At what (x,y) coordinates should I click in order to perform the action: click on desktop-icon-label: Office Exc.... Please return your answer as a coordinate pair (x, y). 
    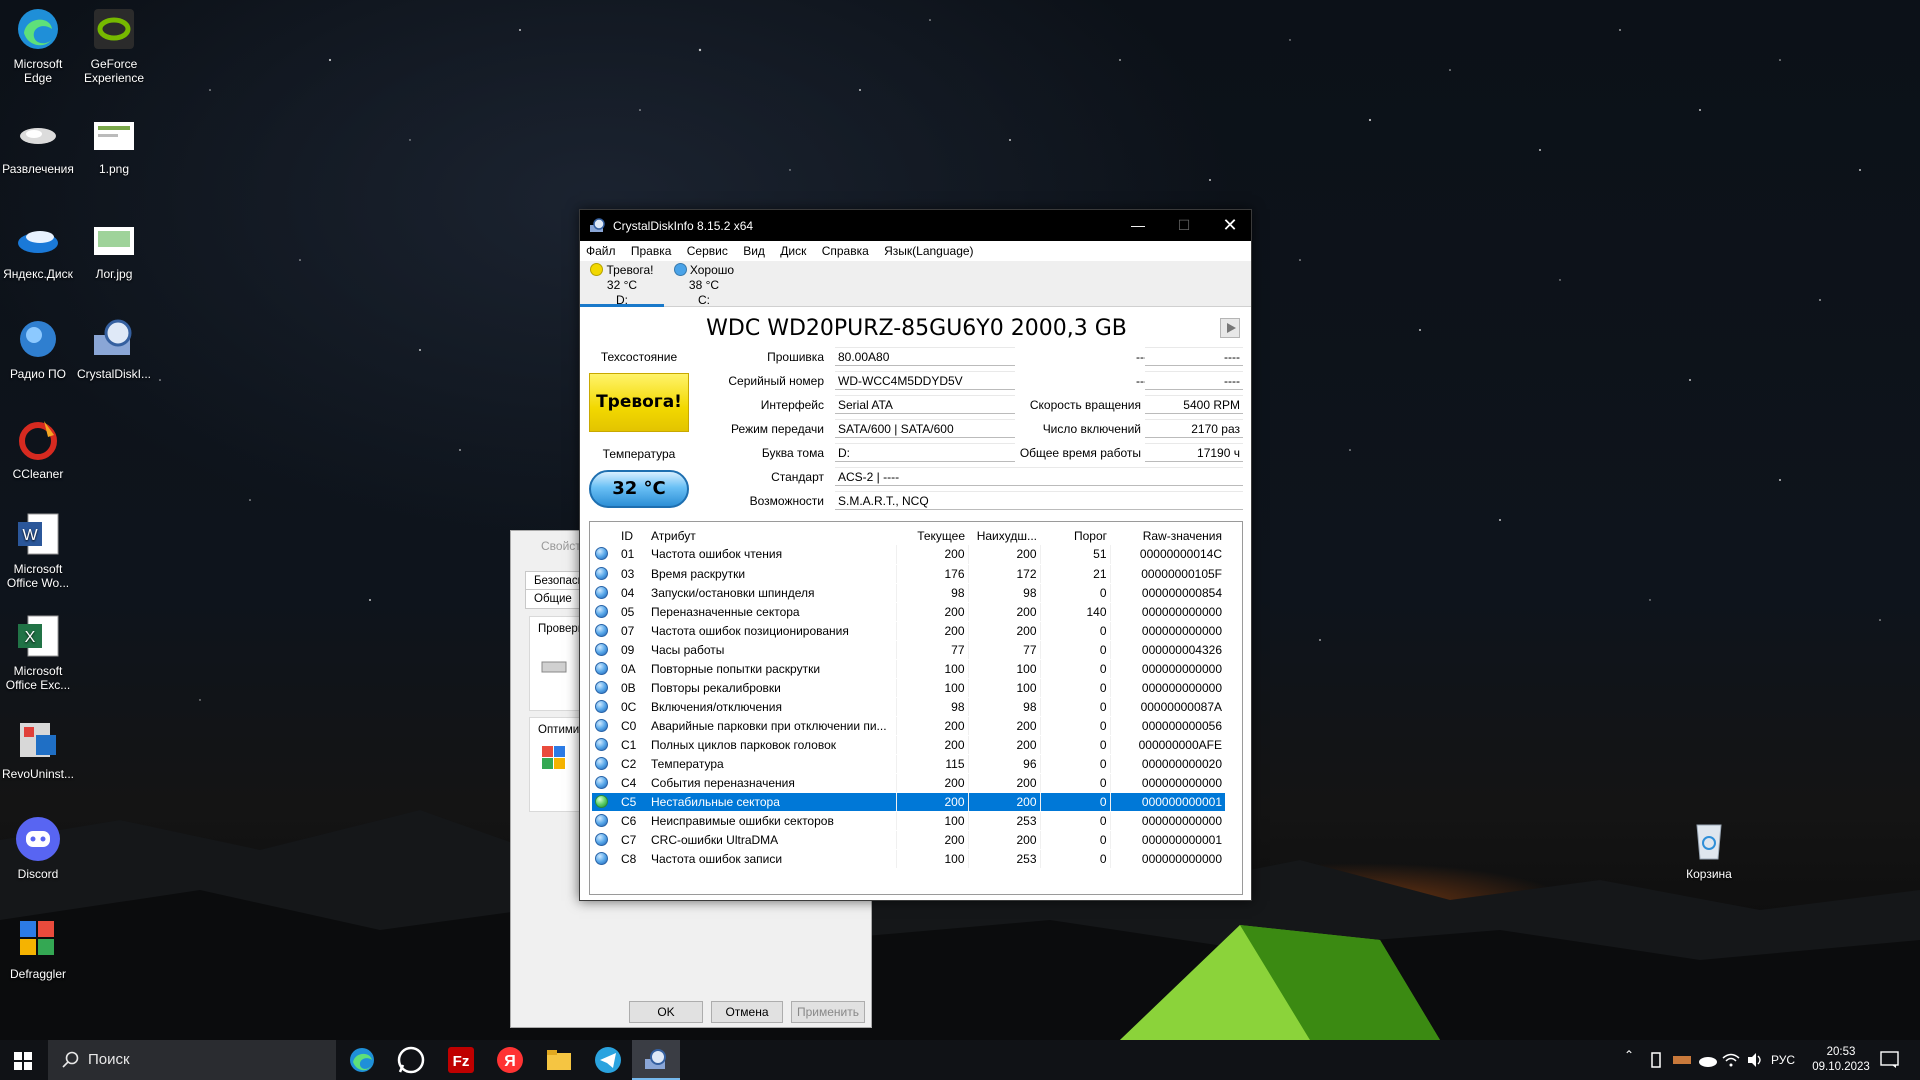
    Looking at the image, I should click on (38, 685).